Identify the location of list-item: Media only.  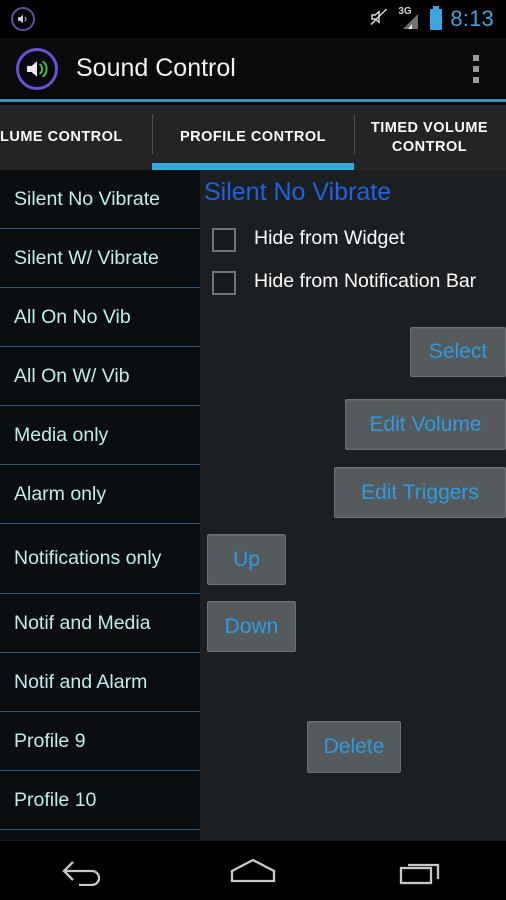
(100, 435).